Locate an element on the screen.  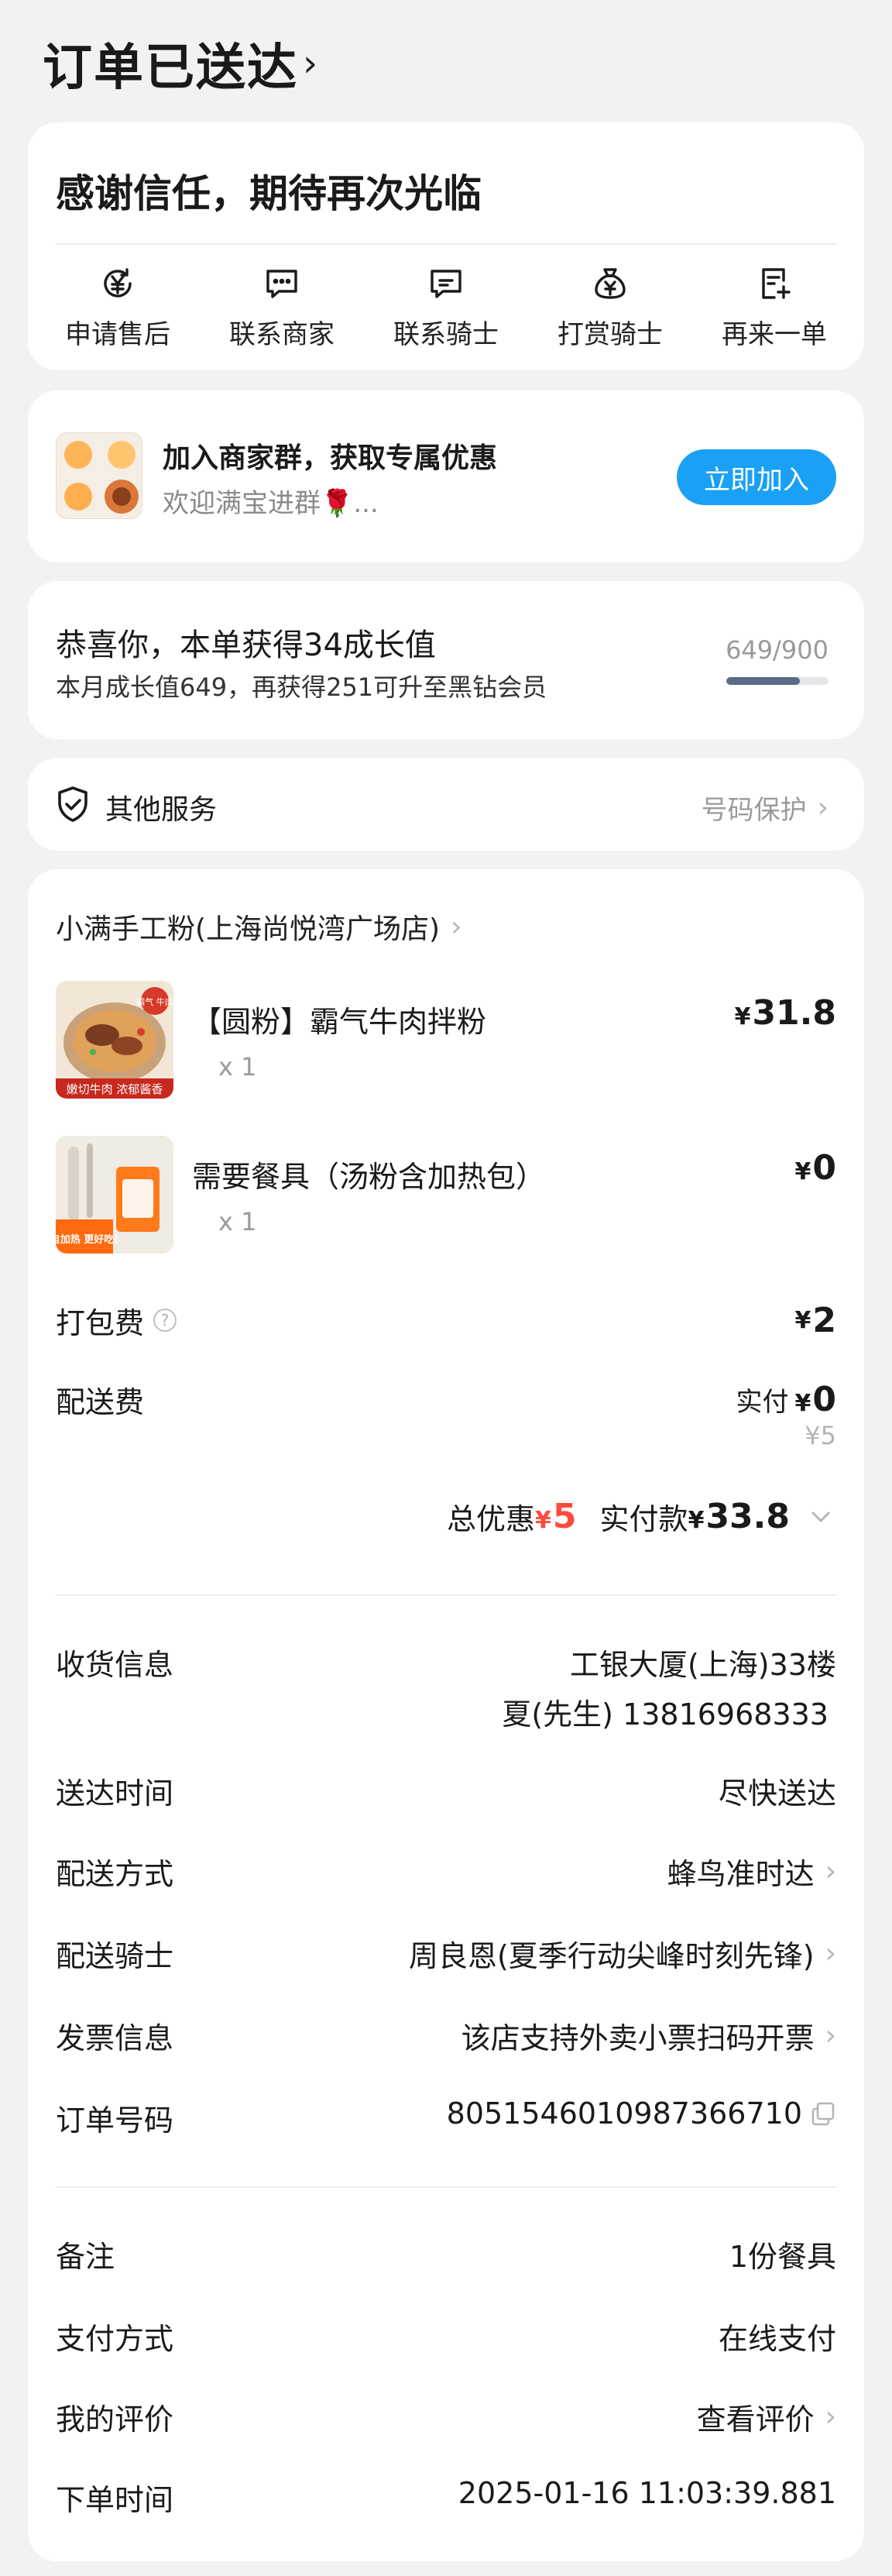
remark-label: 备注 is located at coordinates (85, 2257).